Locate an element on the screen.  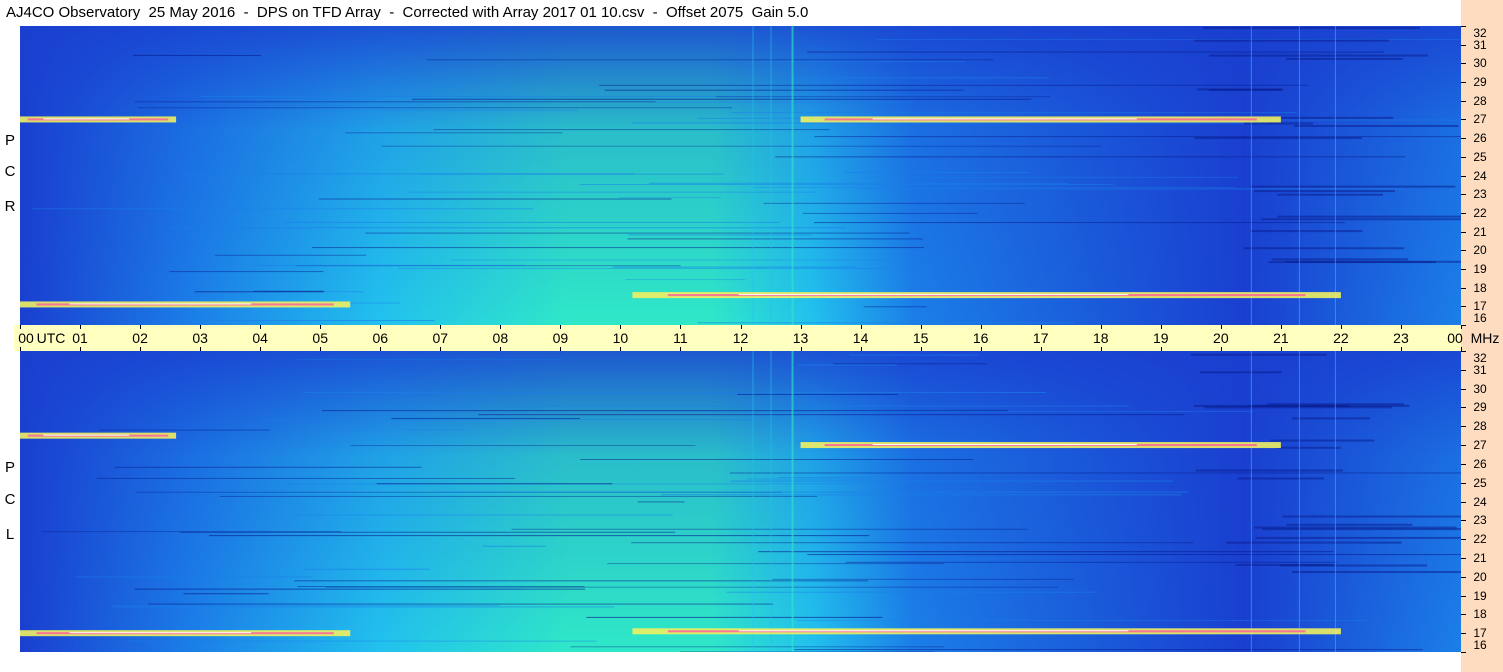
utc-hour-label: 18 is located at coordinates (1100, 338).